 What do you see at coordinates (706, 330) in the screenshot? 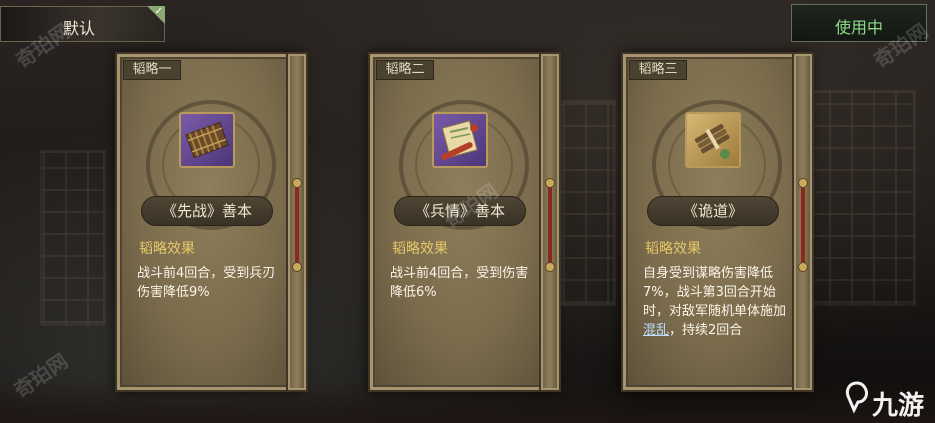
I see `effect-text-after: ，持续2回合` at bounding box center [706, 330].